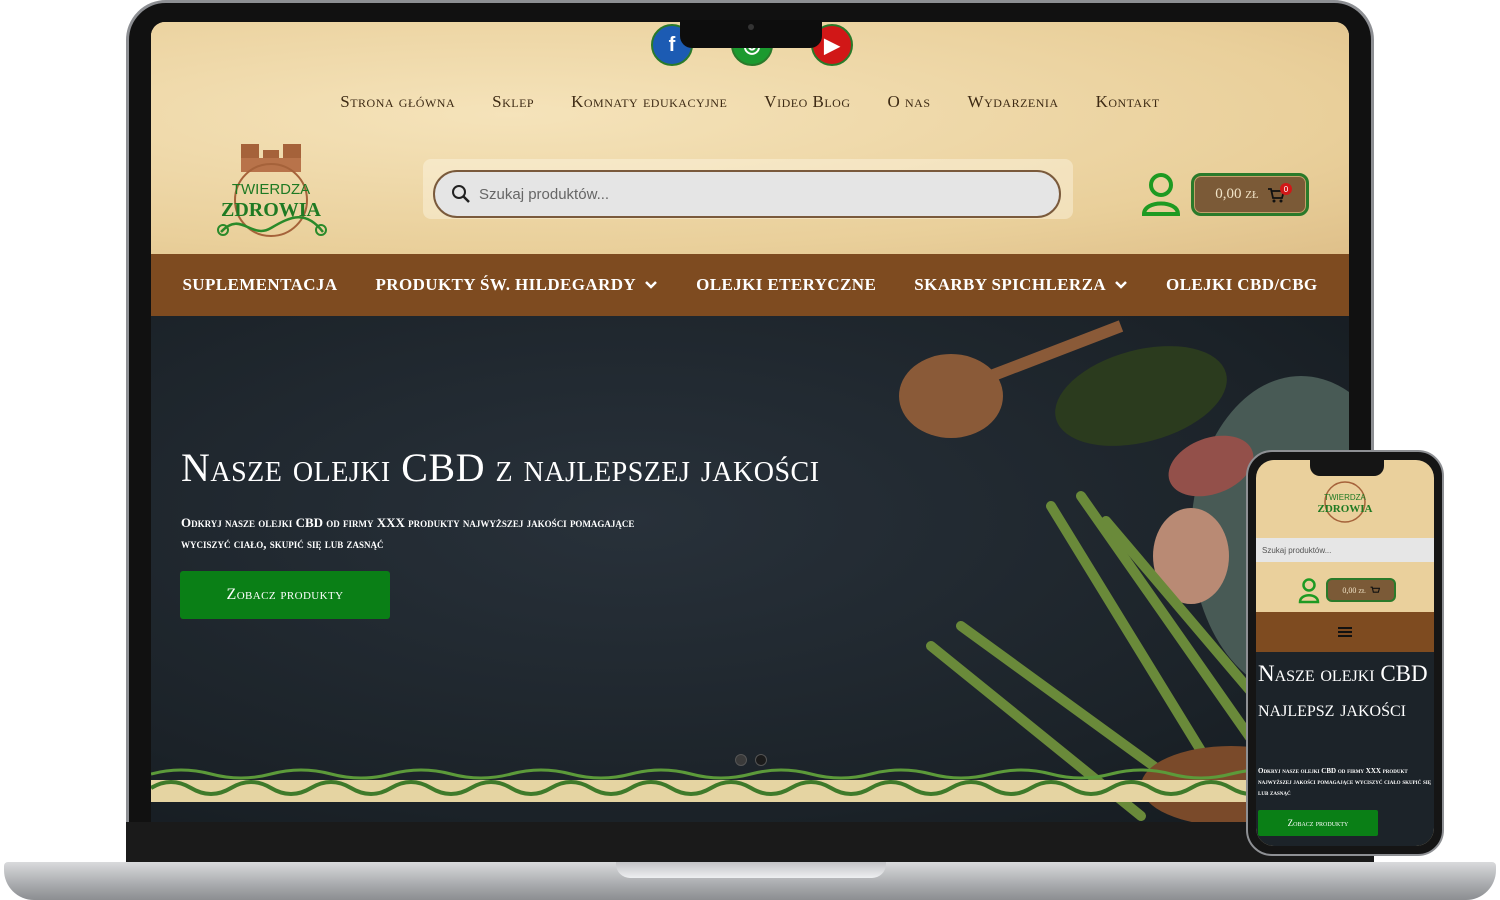  I want to click on mobile-logo: TWIERDZA ZDROWIA, so click(1345, 501).